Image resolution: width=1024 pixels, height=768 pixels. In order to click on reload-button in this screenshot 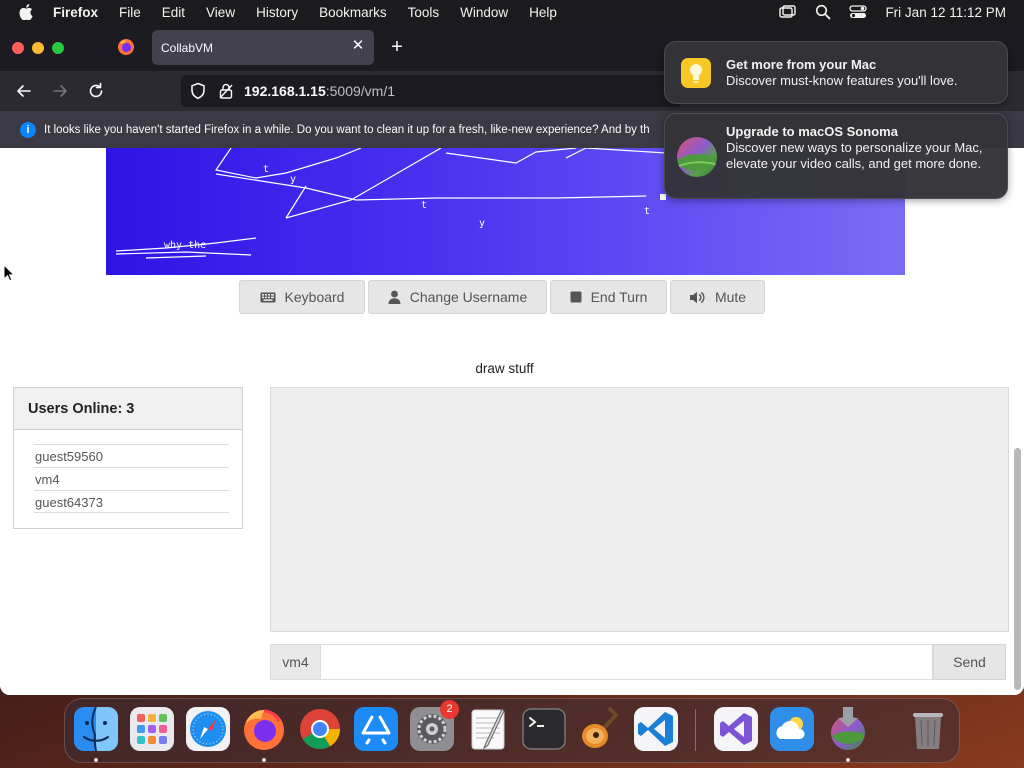, I will do `click(96, 91)`.